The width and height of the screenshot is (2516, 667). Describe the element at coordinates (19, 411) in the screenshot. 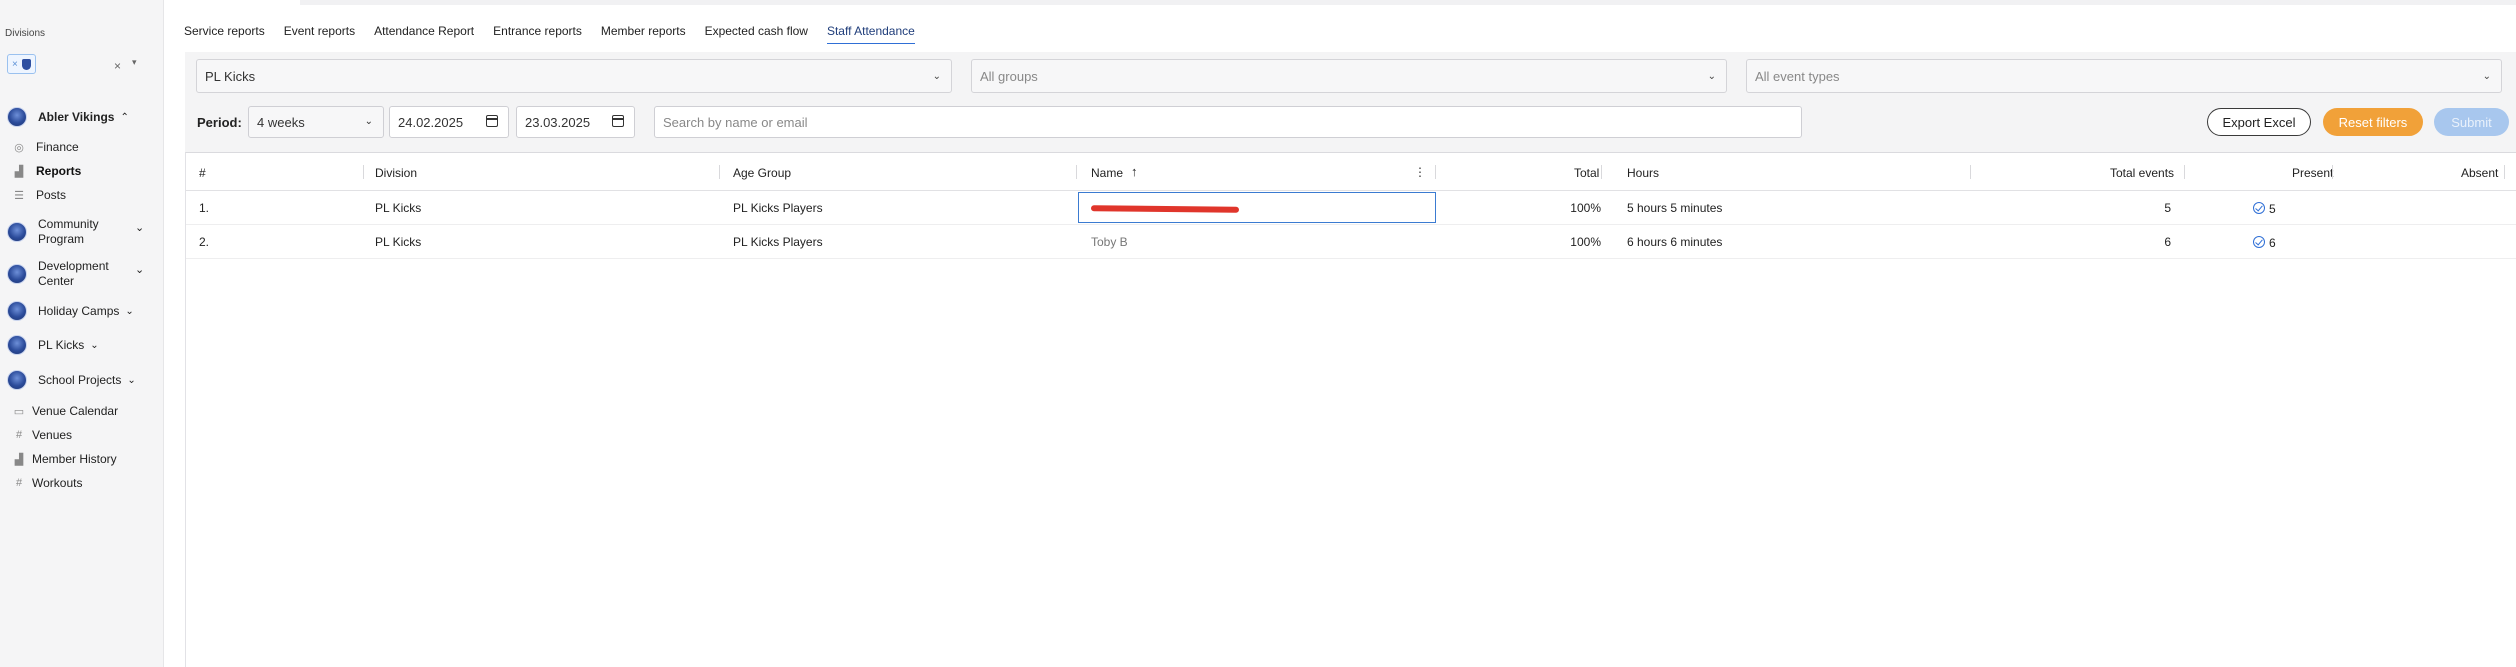

I see `calendar-icon: ▭` at that location.